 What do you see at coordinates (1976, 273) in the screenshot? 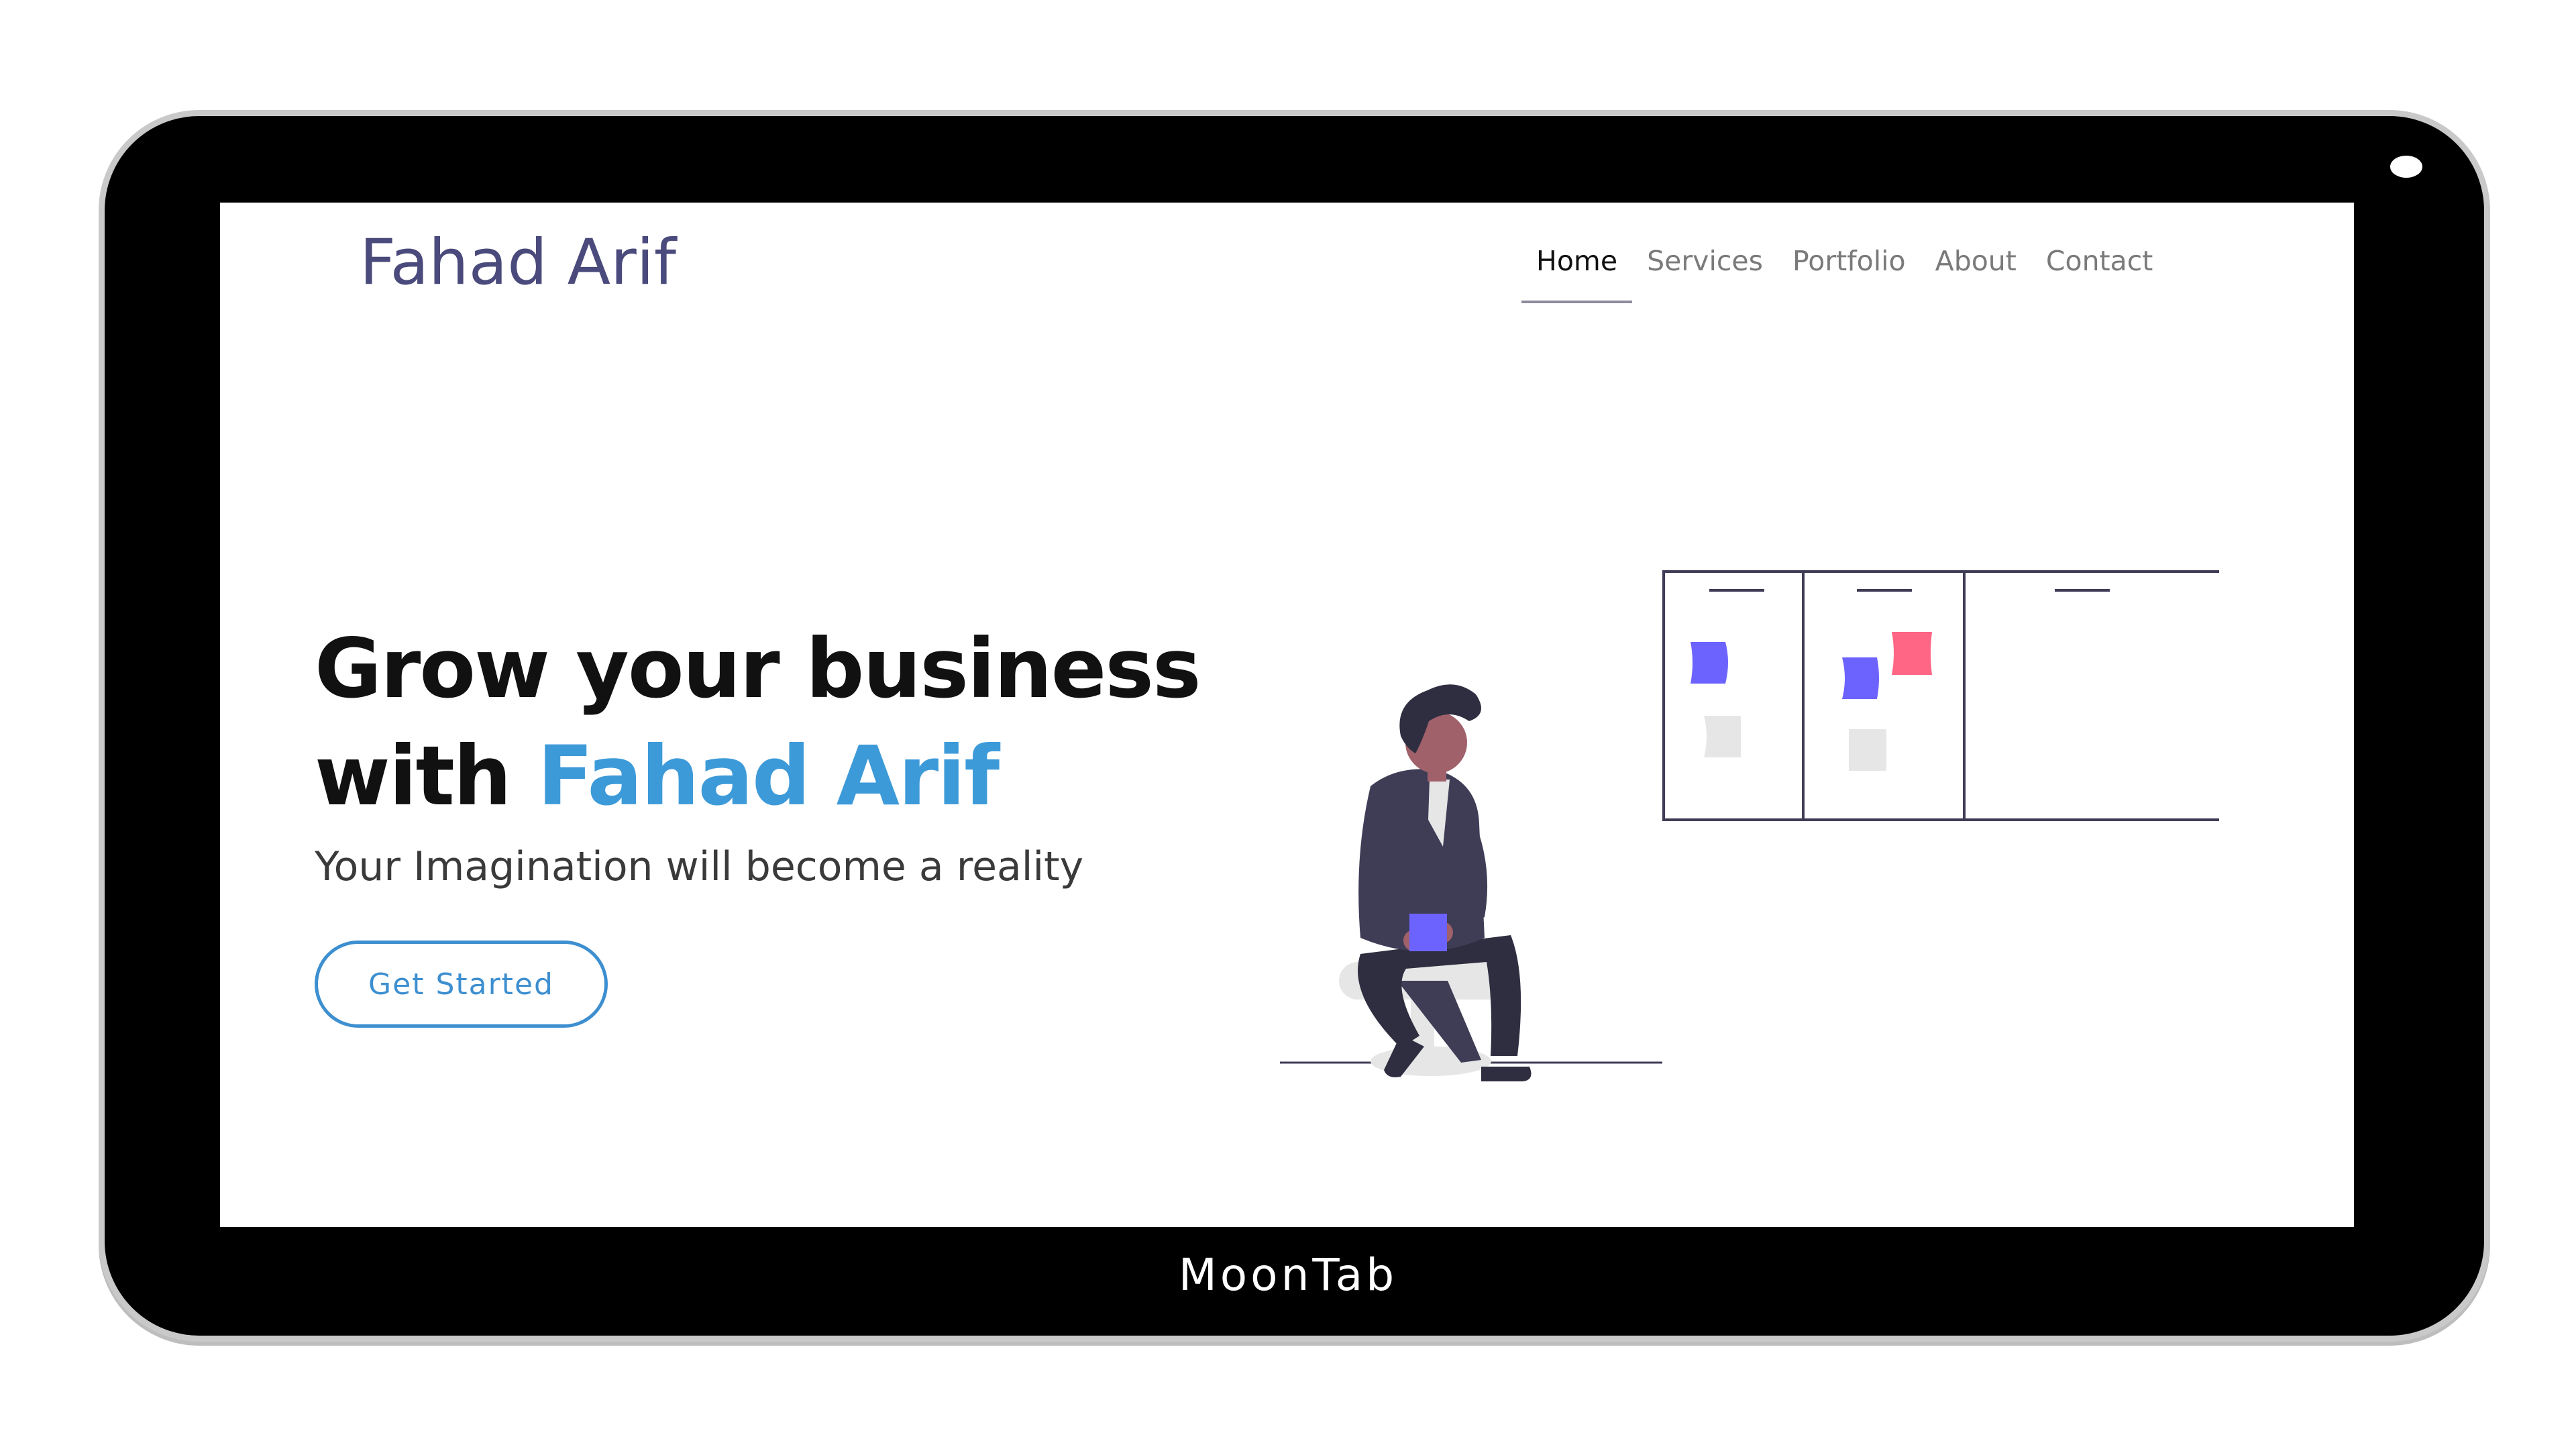
I see `nav-about: About` at bounding box center [1976, 273].